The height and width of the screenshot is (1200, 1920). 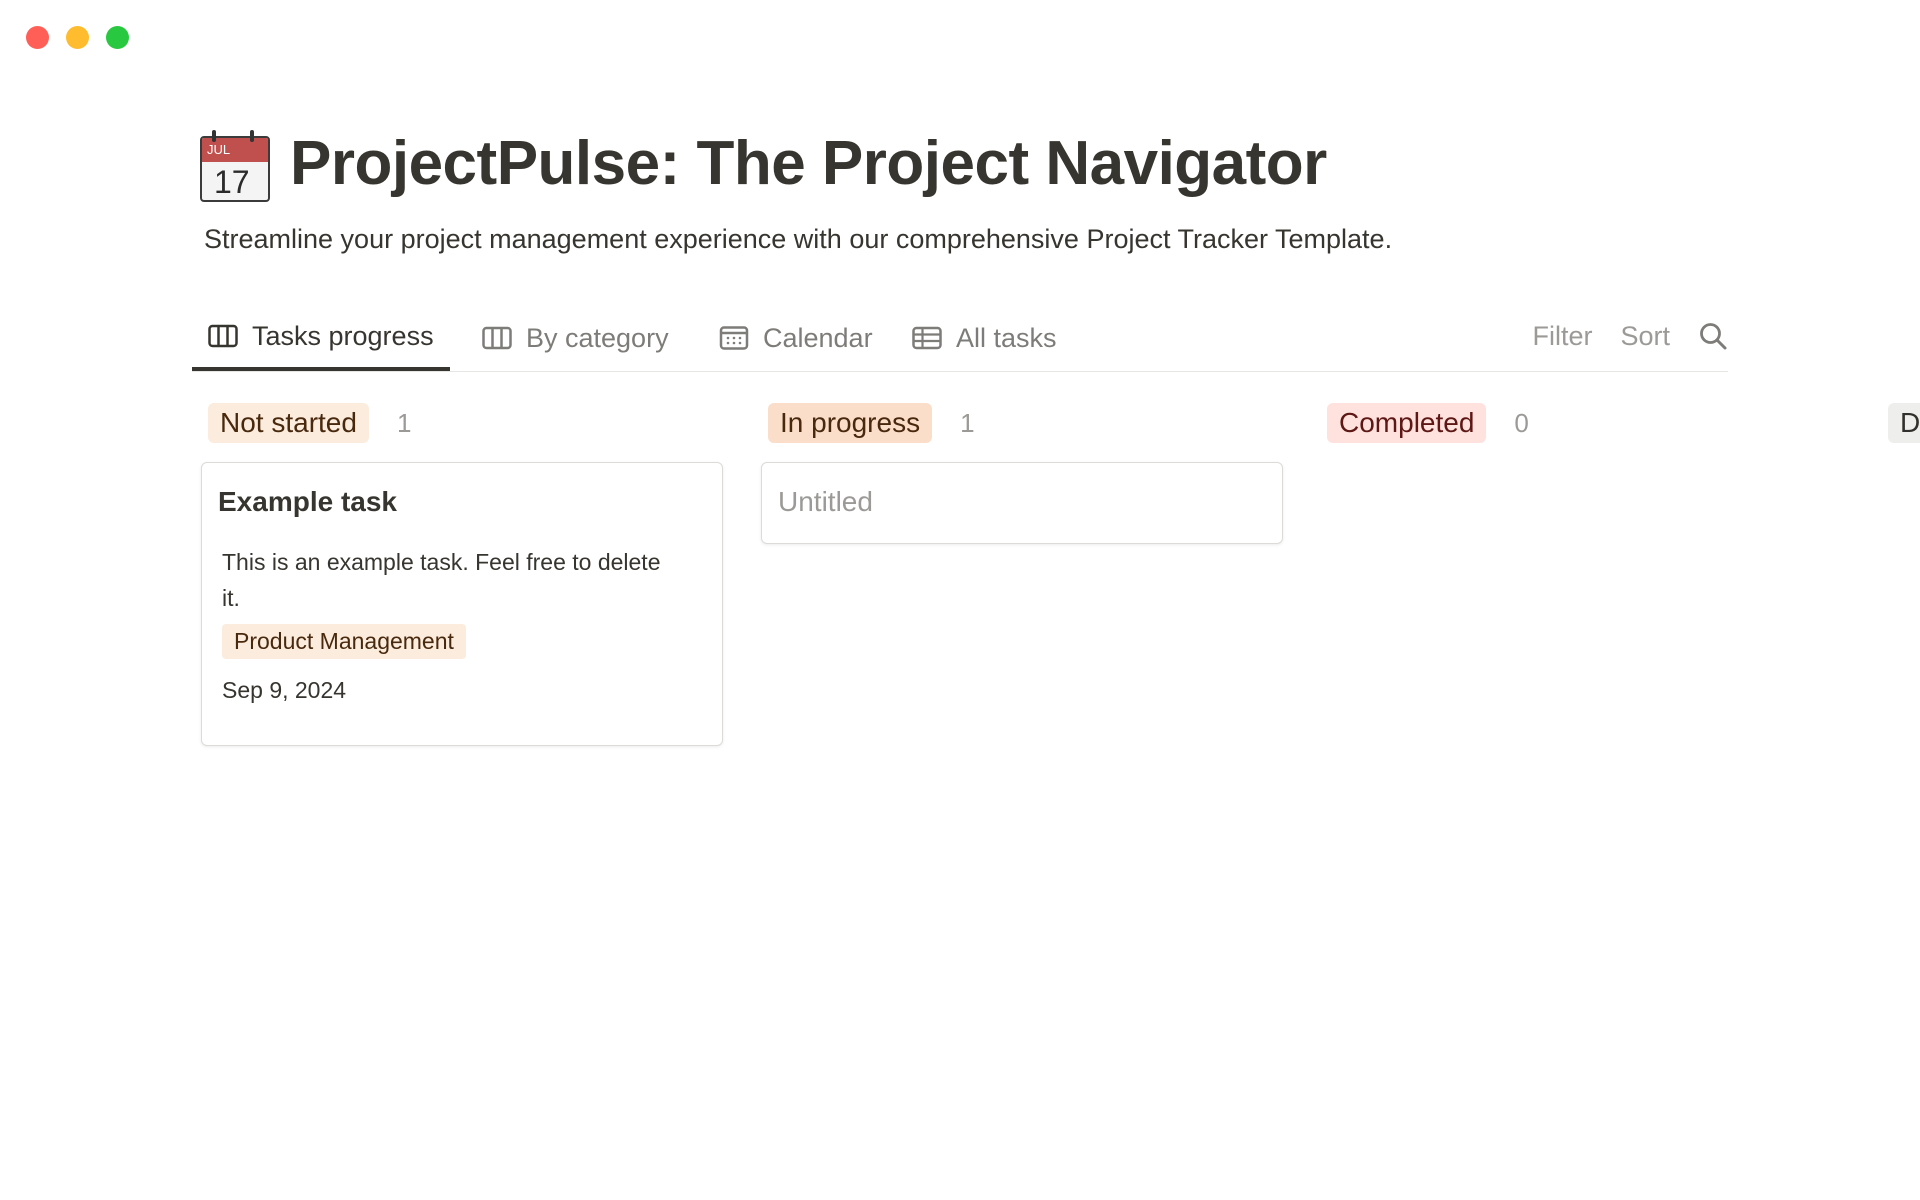 I want to click on task-card: Untitled, so click(x=1022, y=503).